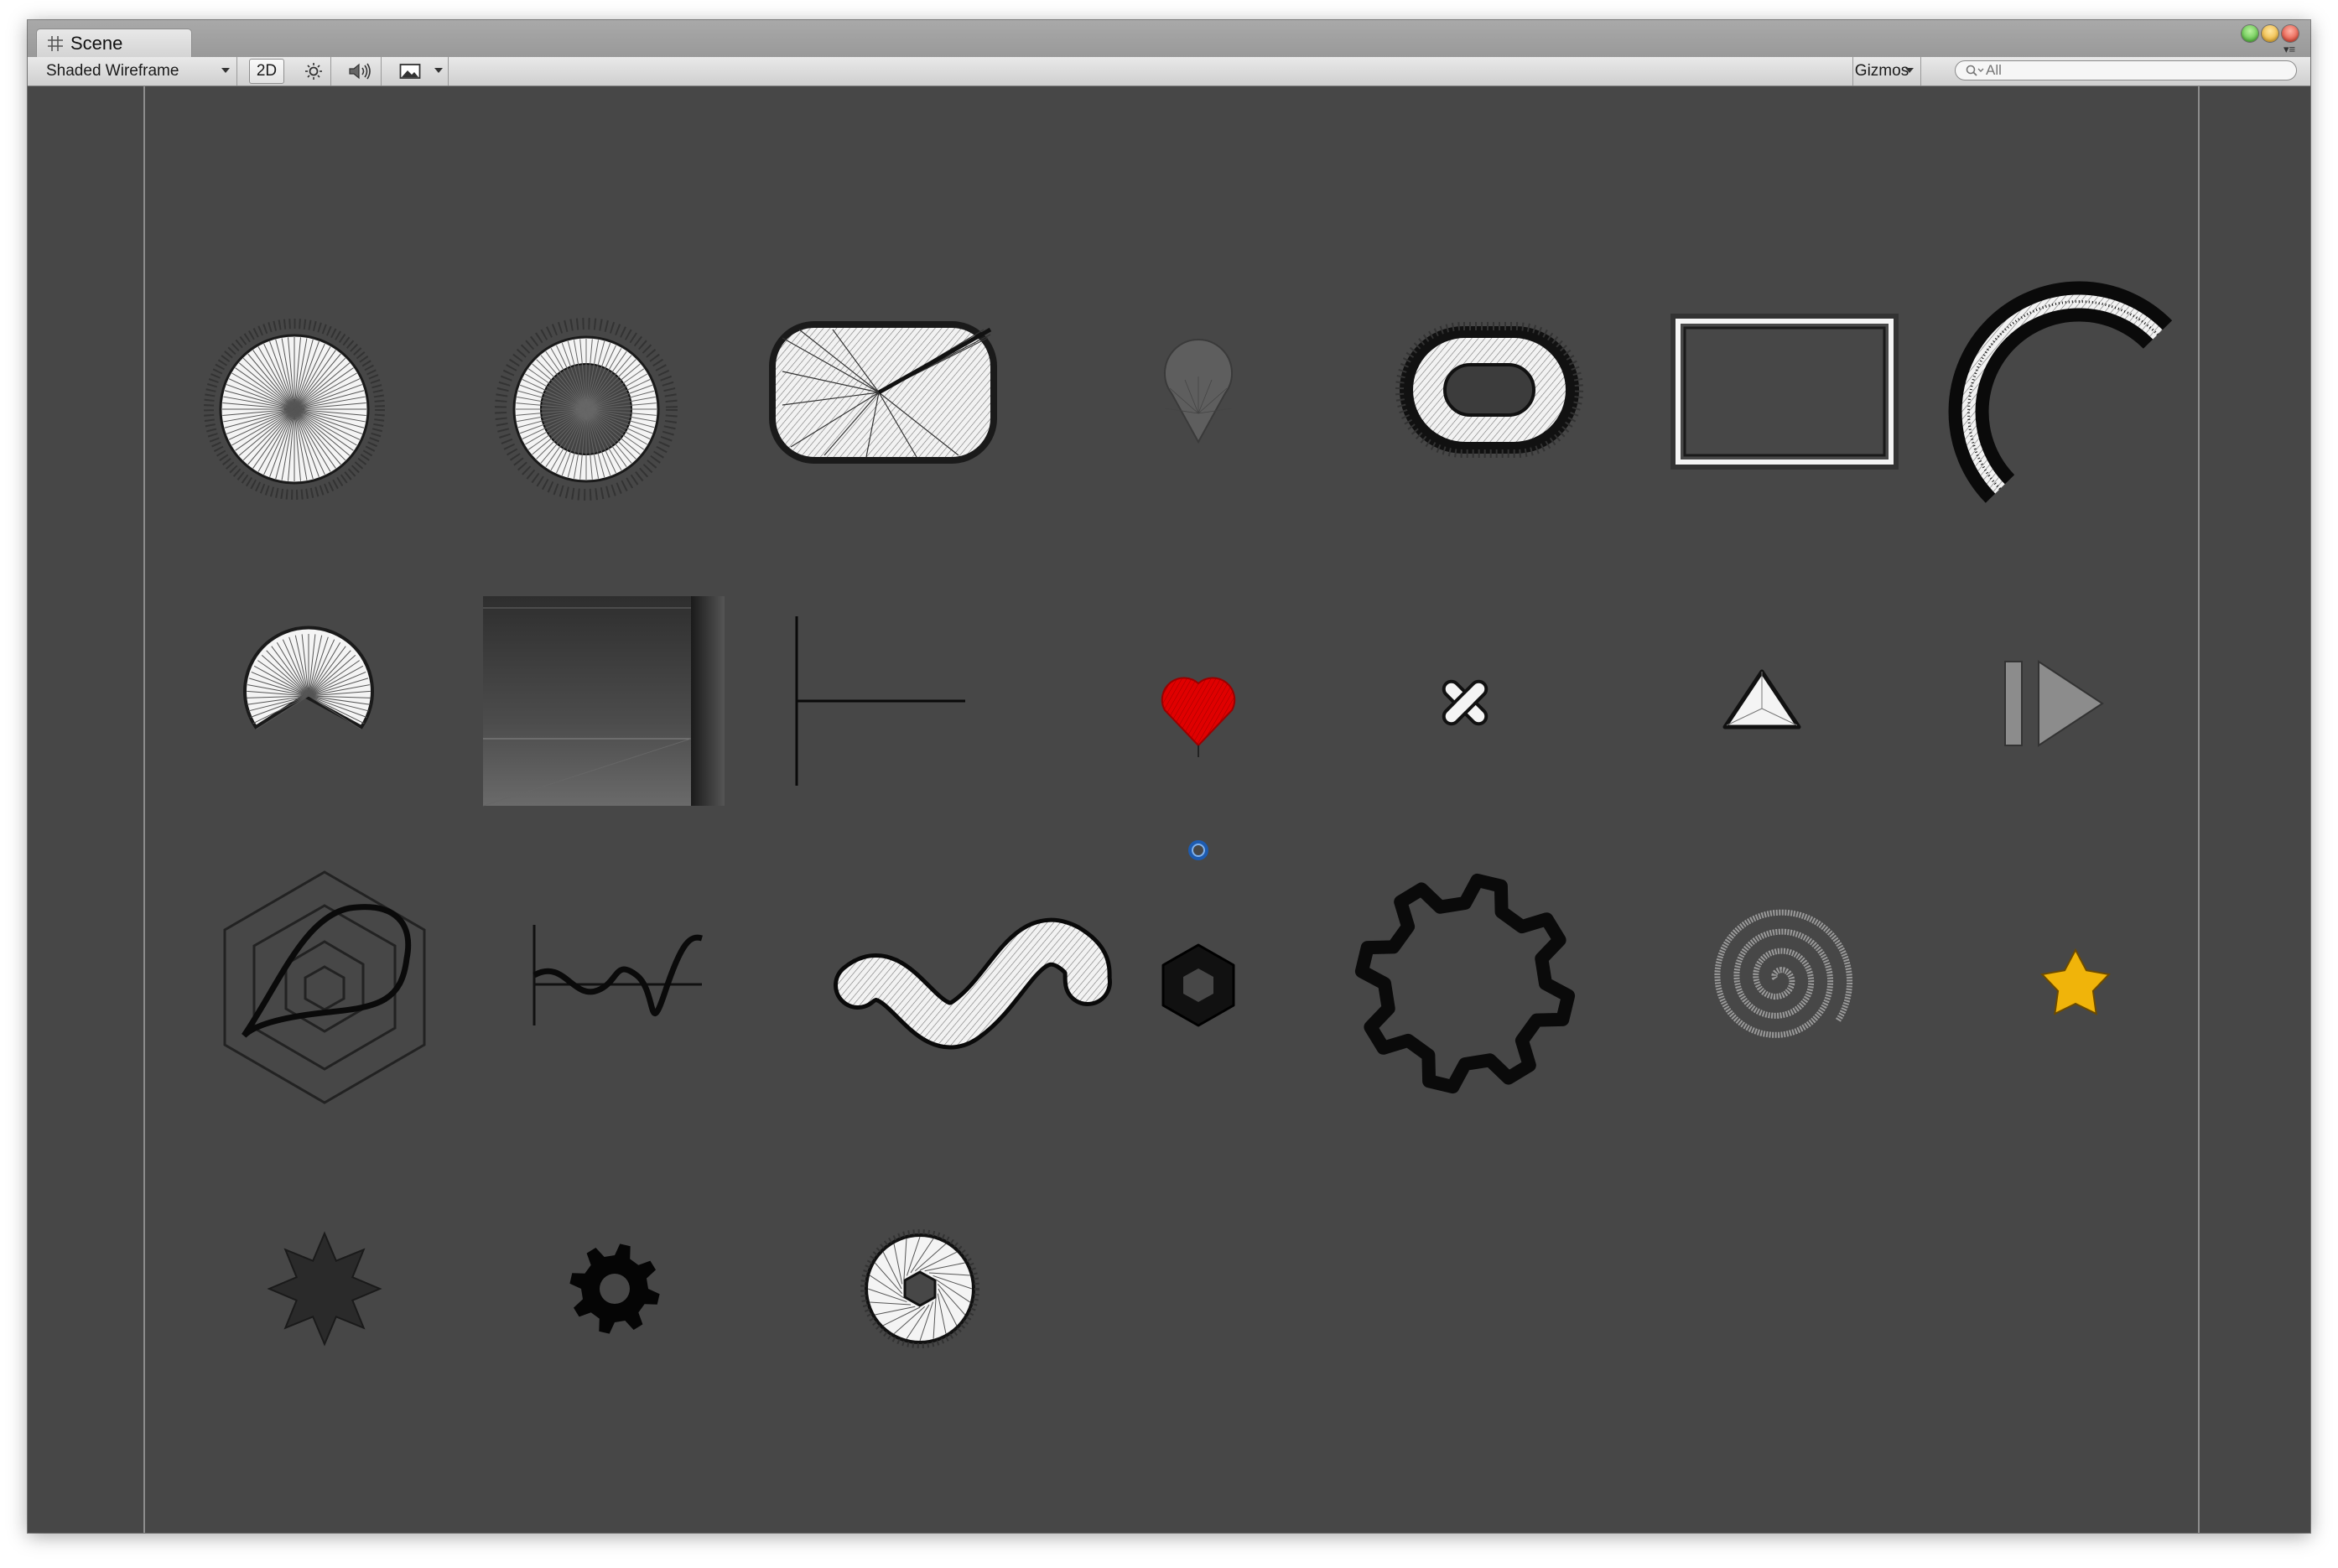  I want to click on donut-shape, so click(920, 1288).